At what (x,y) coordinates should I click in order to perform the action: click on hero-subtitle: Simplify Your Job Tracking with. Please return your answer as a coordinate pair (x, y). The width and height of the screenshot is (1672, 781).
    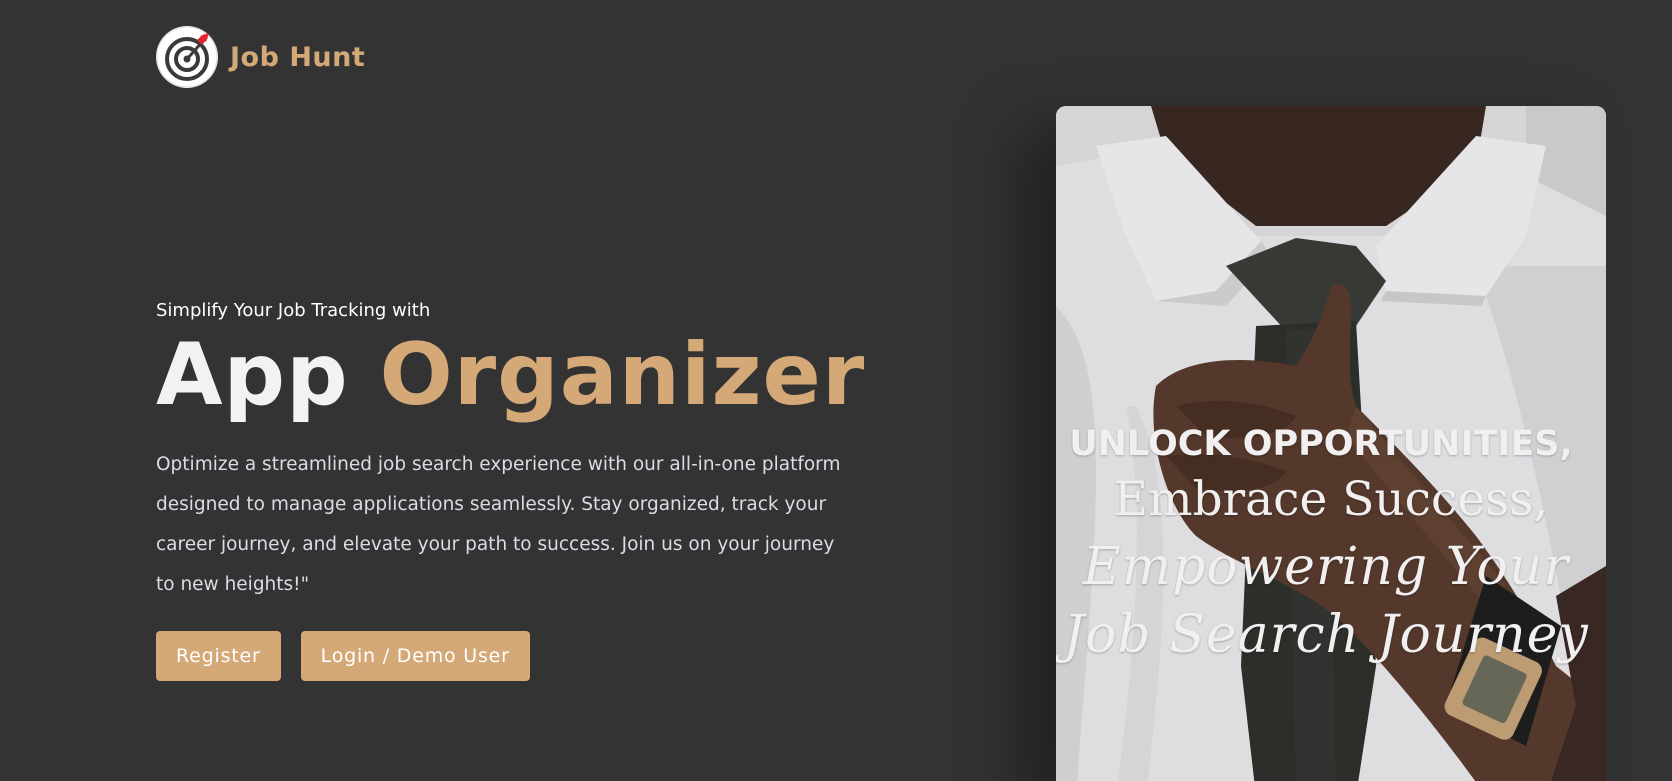
    Looking at the image, I should click on (293, 310).